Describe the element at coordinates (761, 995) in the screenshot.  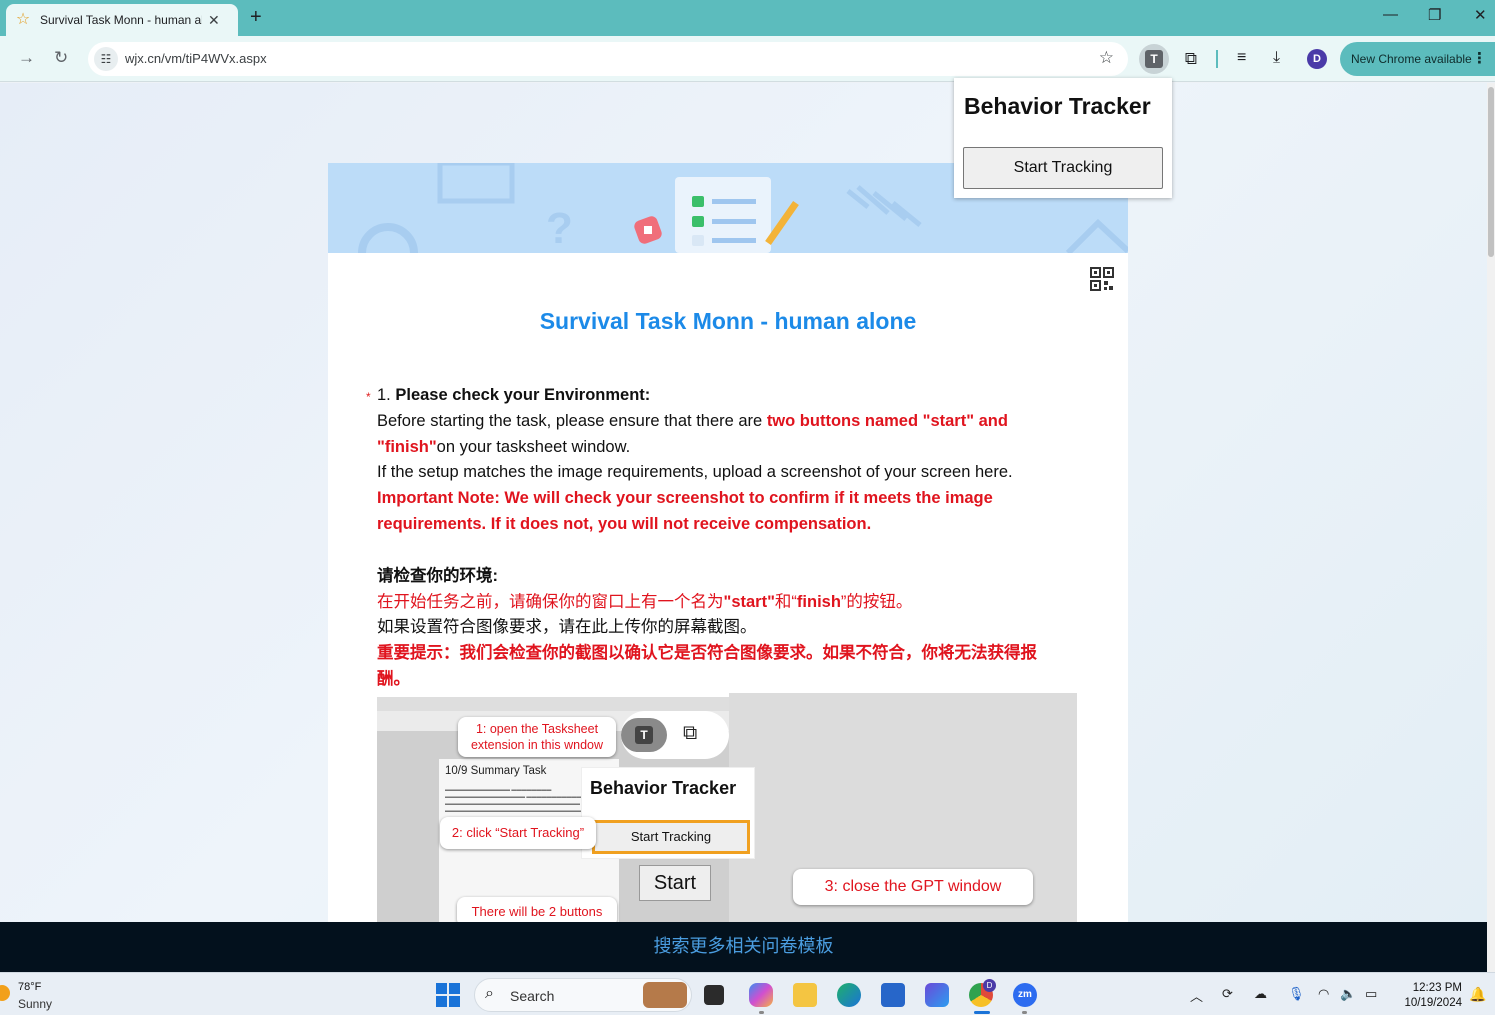
I see `copilot-icon` at that location.